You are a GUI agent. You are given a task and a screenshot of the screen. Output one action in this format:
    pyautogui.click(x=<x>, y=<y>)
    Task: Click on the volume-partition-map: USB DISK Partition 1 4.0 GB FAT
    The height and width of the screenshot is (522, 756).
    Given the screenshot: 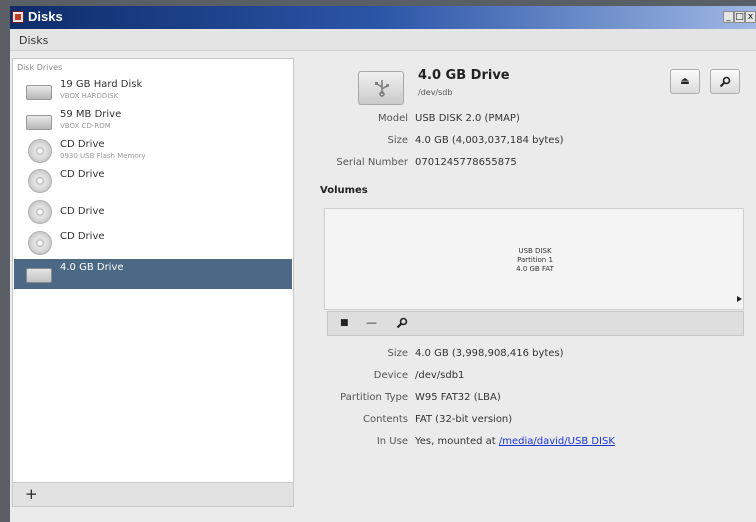 What is the action you would take?
    pyautogui.click(x=534, y=259)
    